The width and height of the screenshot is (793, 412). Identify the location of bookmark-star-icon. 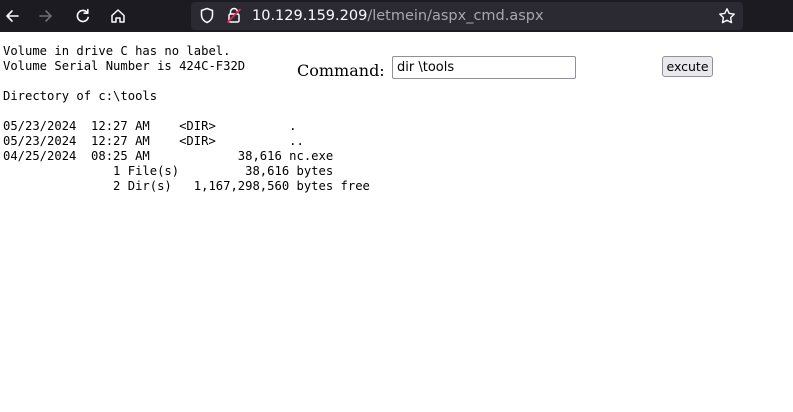
(727, 16).